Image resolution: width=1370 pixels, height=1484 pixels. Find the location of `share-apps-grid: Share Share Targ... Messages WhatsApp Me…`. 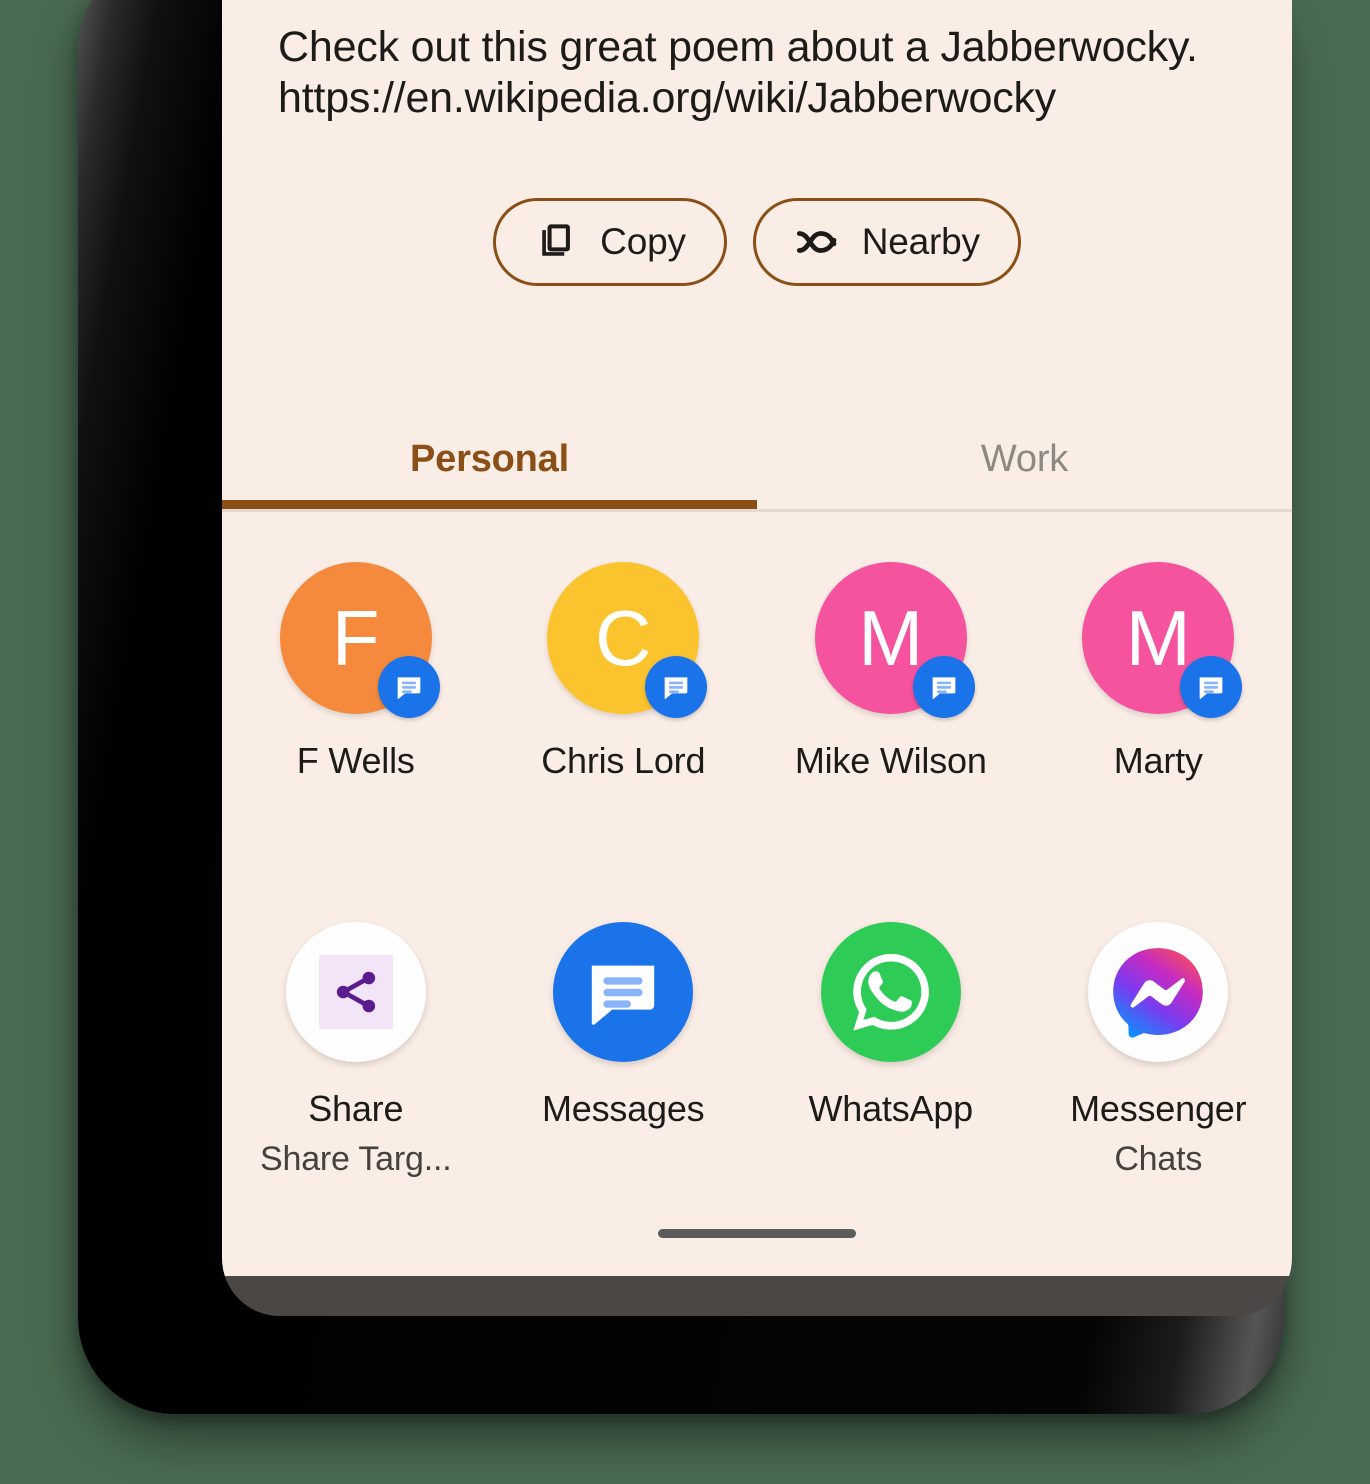

share-apps-grid: Share Share Targ... Messages WhatsApp Me… is located at coordinates (757, 1050).